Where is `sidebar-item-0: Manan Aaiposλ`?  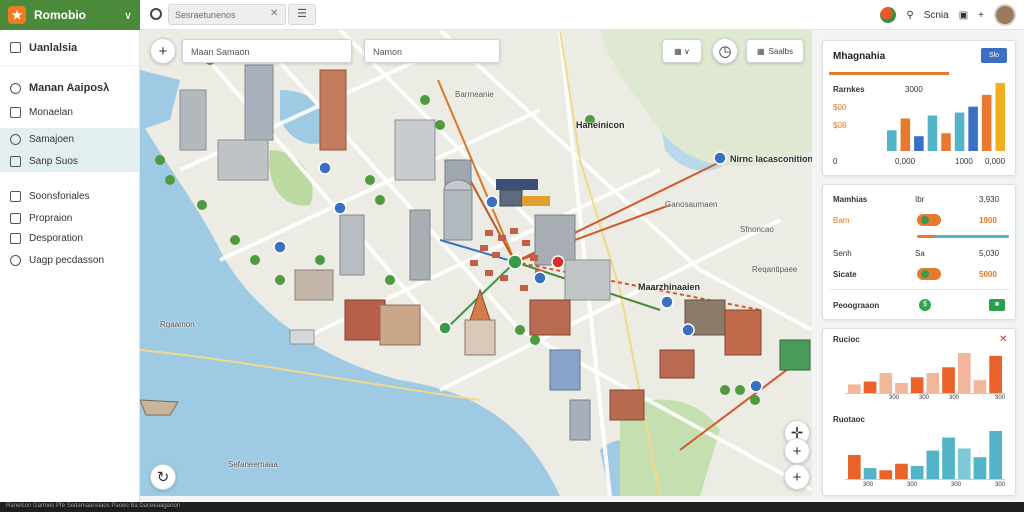 sidebar-item-0: Manan Aaiposλ is located at coordinates (69, 88).